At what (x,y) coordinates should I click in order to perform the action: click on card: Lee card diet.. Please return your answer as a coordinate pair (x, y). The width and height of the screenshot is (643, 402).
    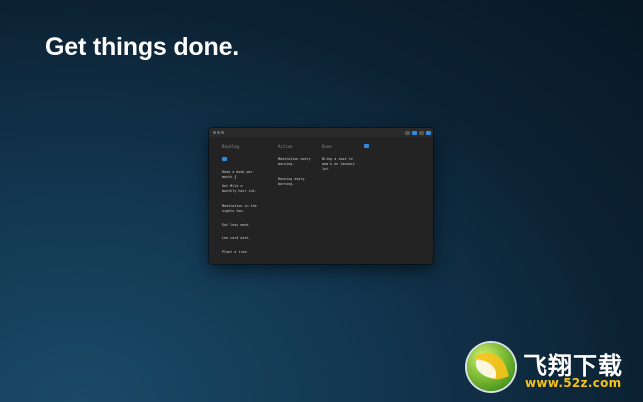
    Looking at the image, I should click on (240, 238).